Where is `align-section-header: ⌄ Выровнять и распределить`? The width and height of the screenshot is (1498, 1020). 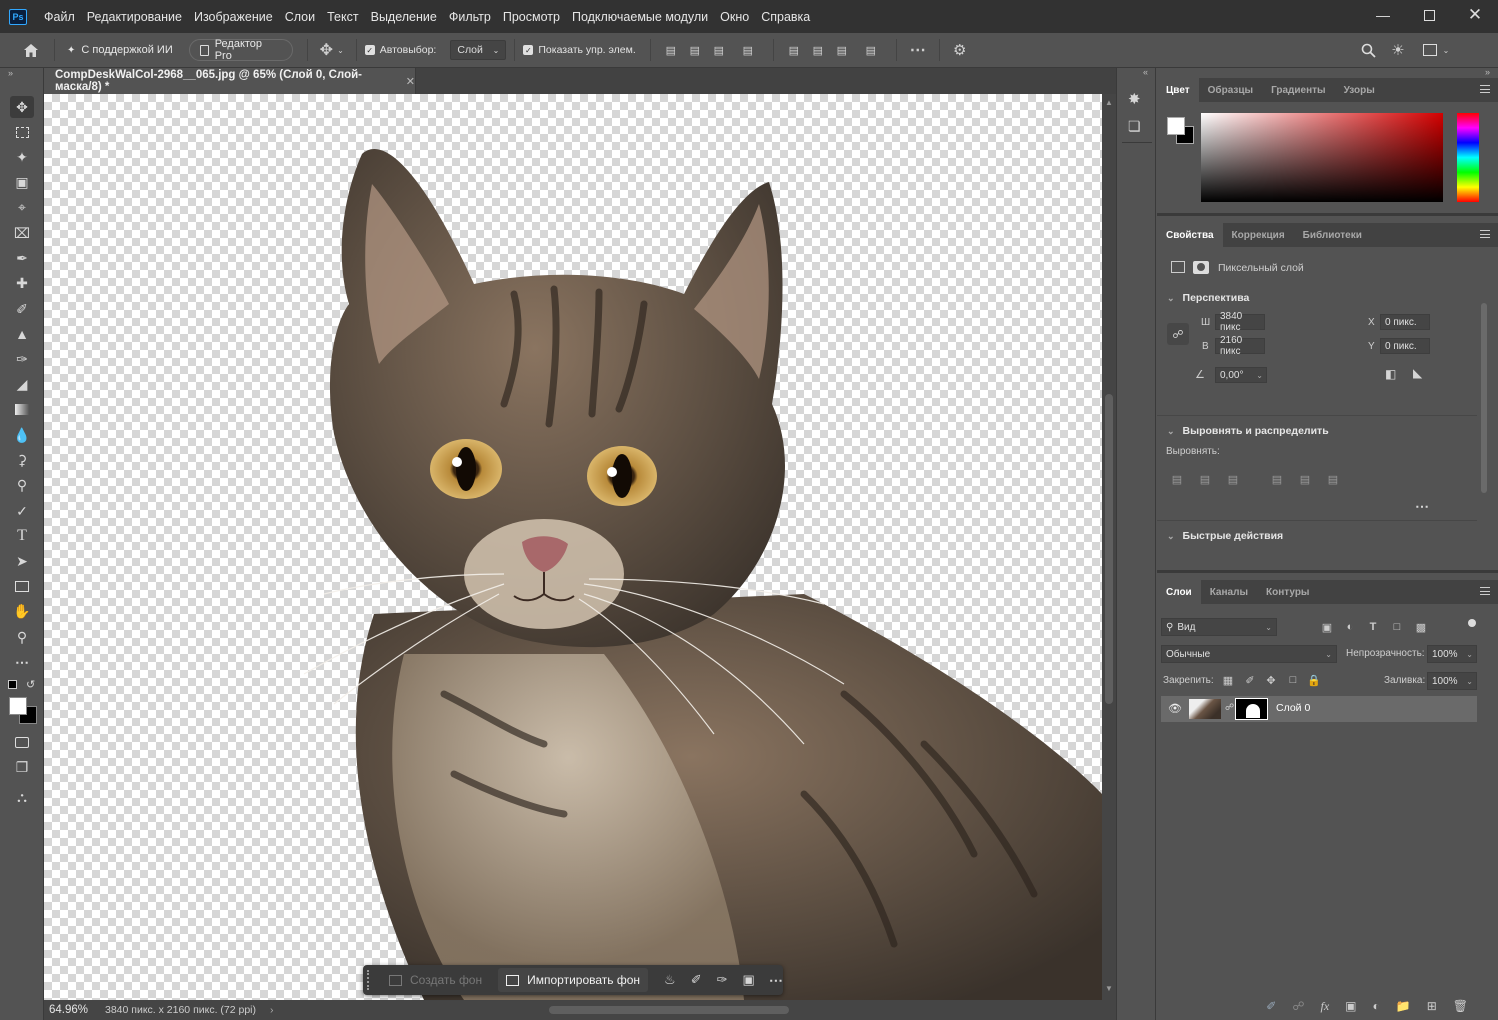 align-section-header: ⌄ Выровнять и распределить is located at coordinates (1248, 431).